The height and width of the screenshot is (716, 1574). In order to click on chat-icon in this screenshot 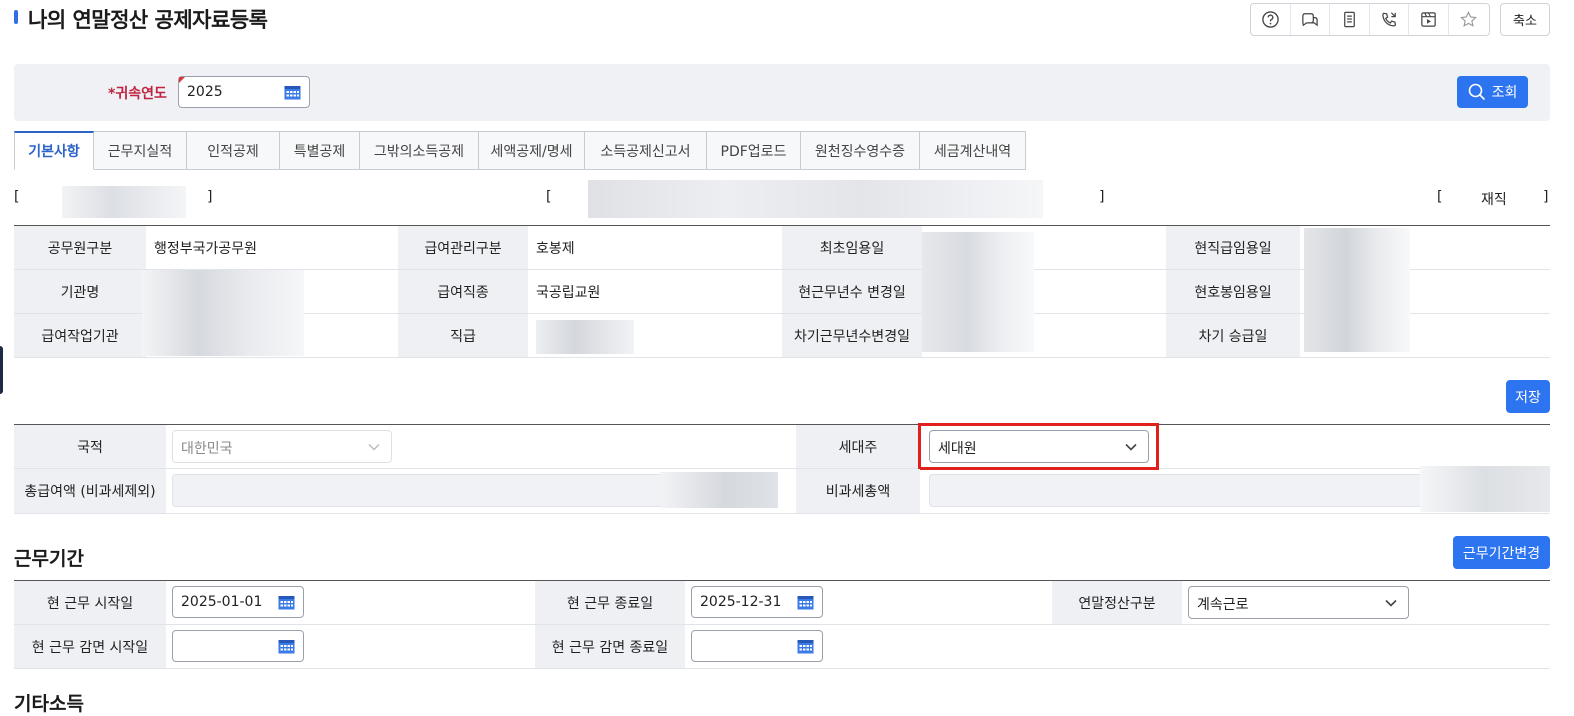, I will do `click(1310, 20)`.